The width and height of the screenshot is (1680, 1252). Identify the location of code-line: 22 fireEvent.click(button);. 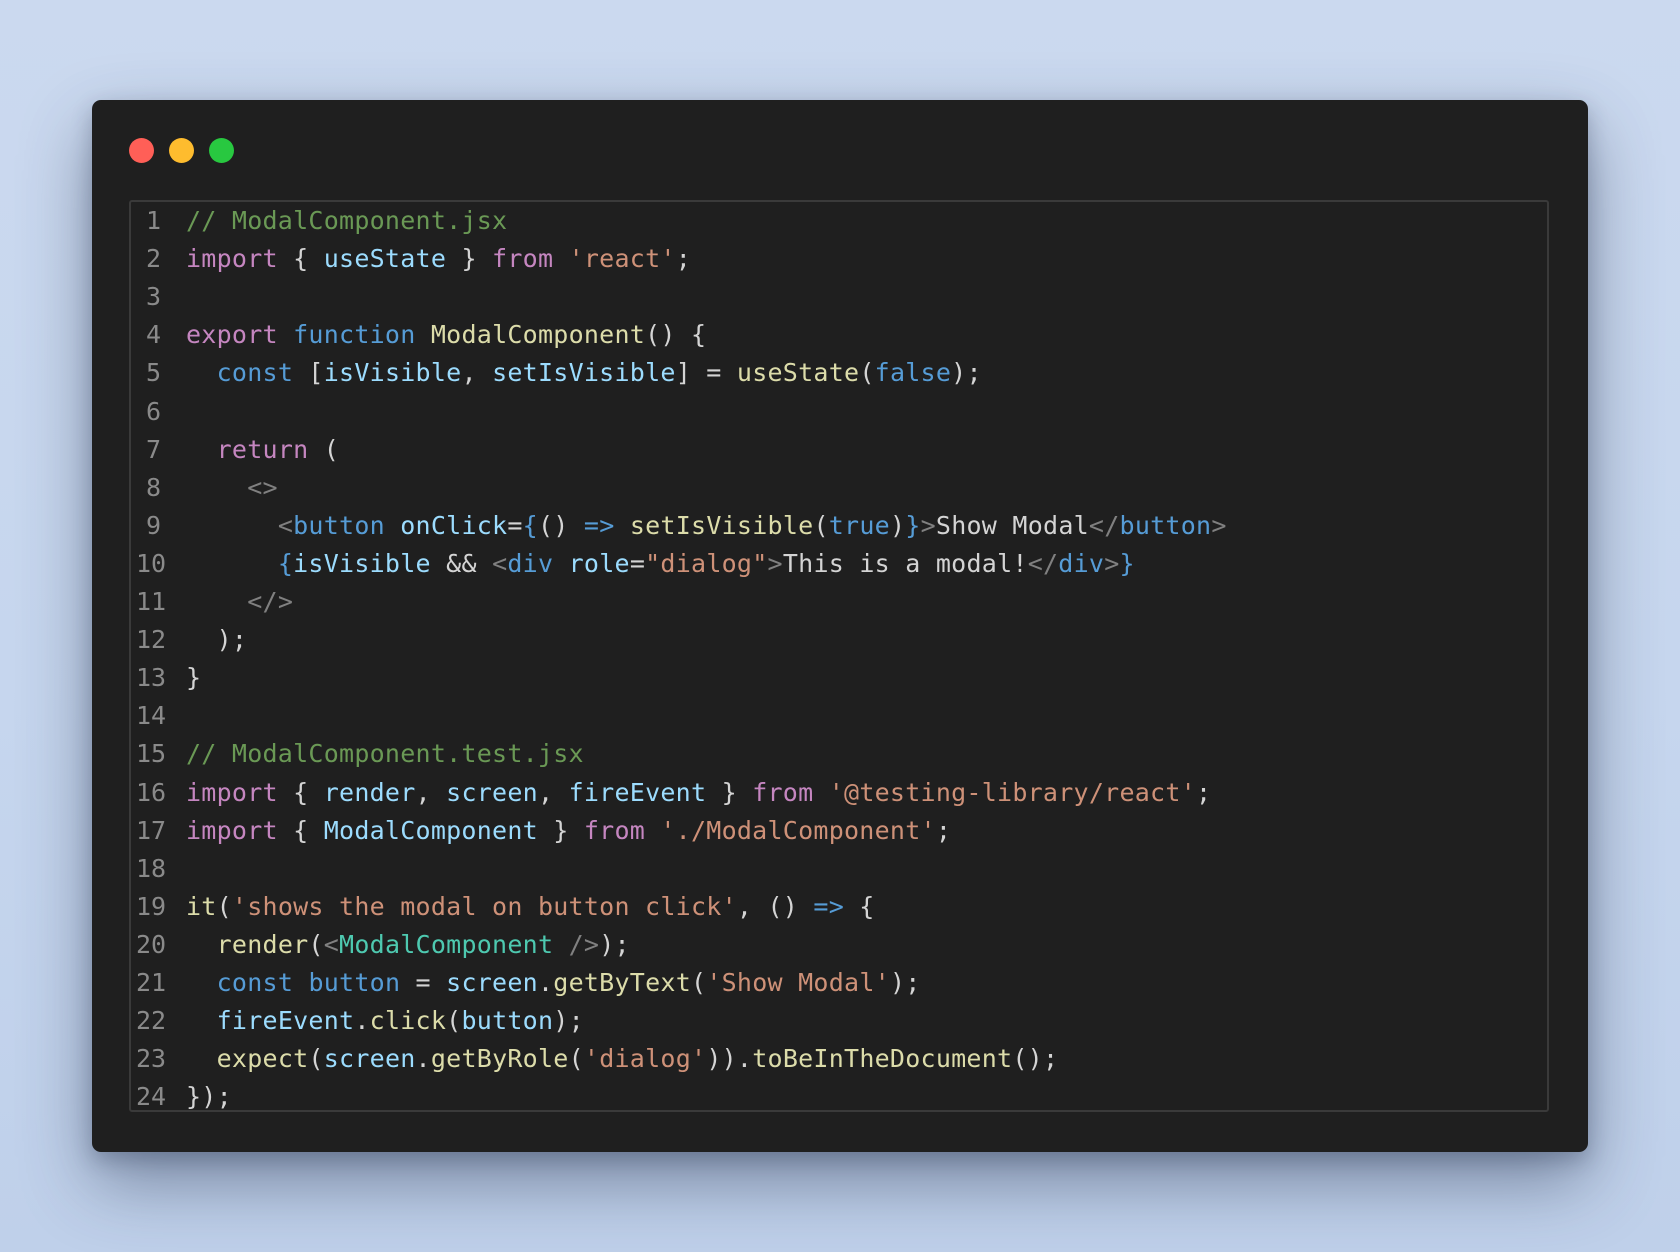
(839, 1021).